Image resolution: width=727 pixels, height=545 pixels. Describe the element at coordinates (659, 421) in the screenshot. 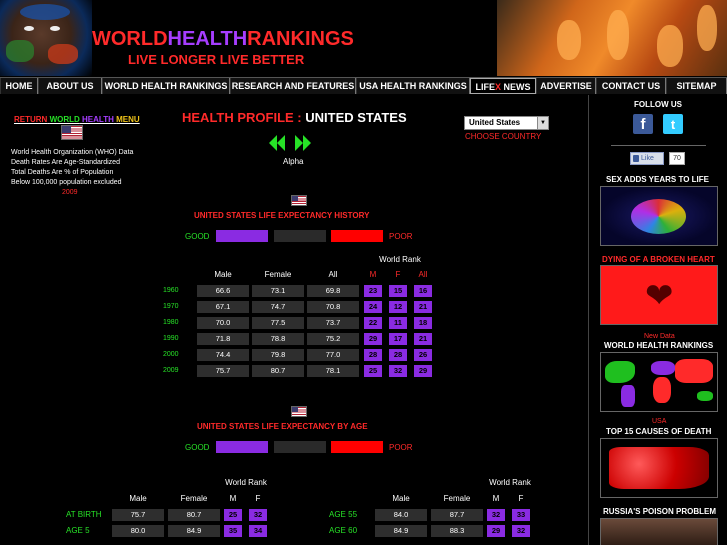

I see `usa-label: USA` at that location.